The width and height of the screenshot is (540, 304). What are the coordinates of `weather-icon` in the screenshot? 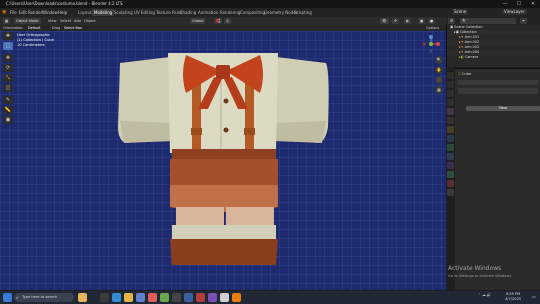 It's located at (82, 297).